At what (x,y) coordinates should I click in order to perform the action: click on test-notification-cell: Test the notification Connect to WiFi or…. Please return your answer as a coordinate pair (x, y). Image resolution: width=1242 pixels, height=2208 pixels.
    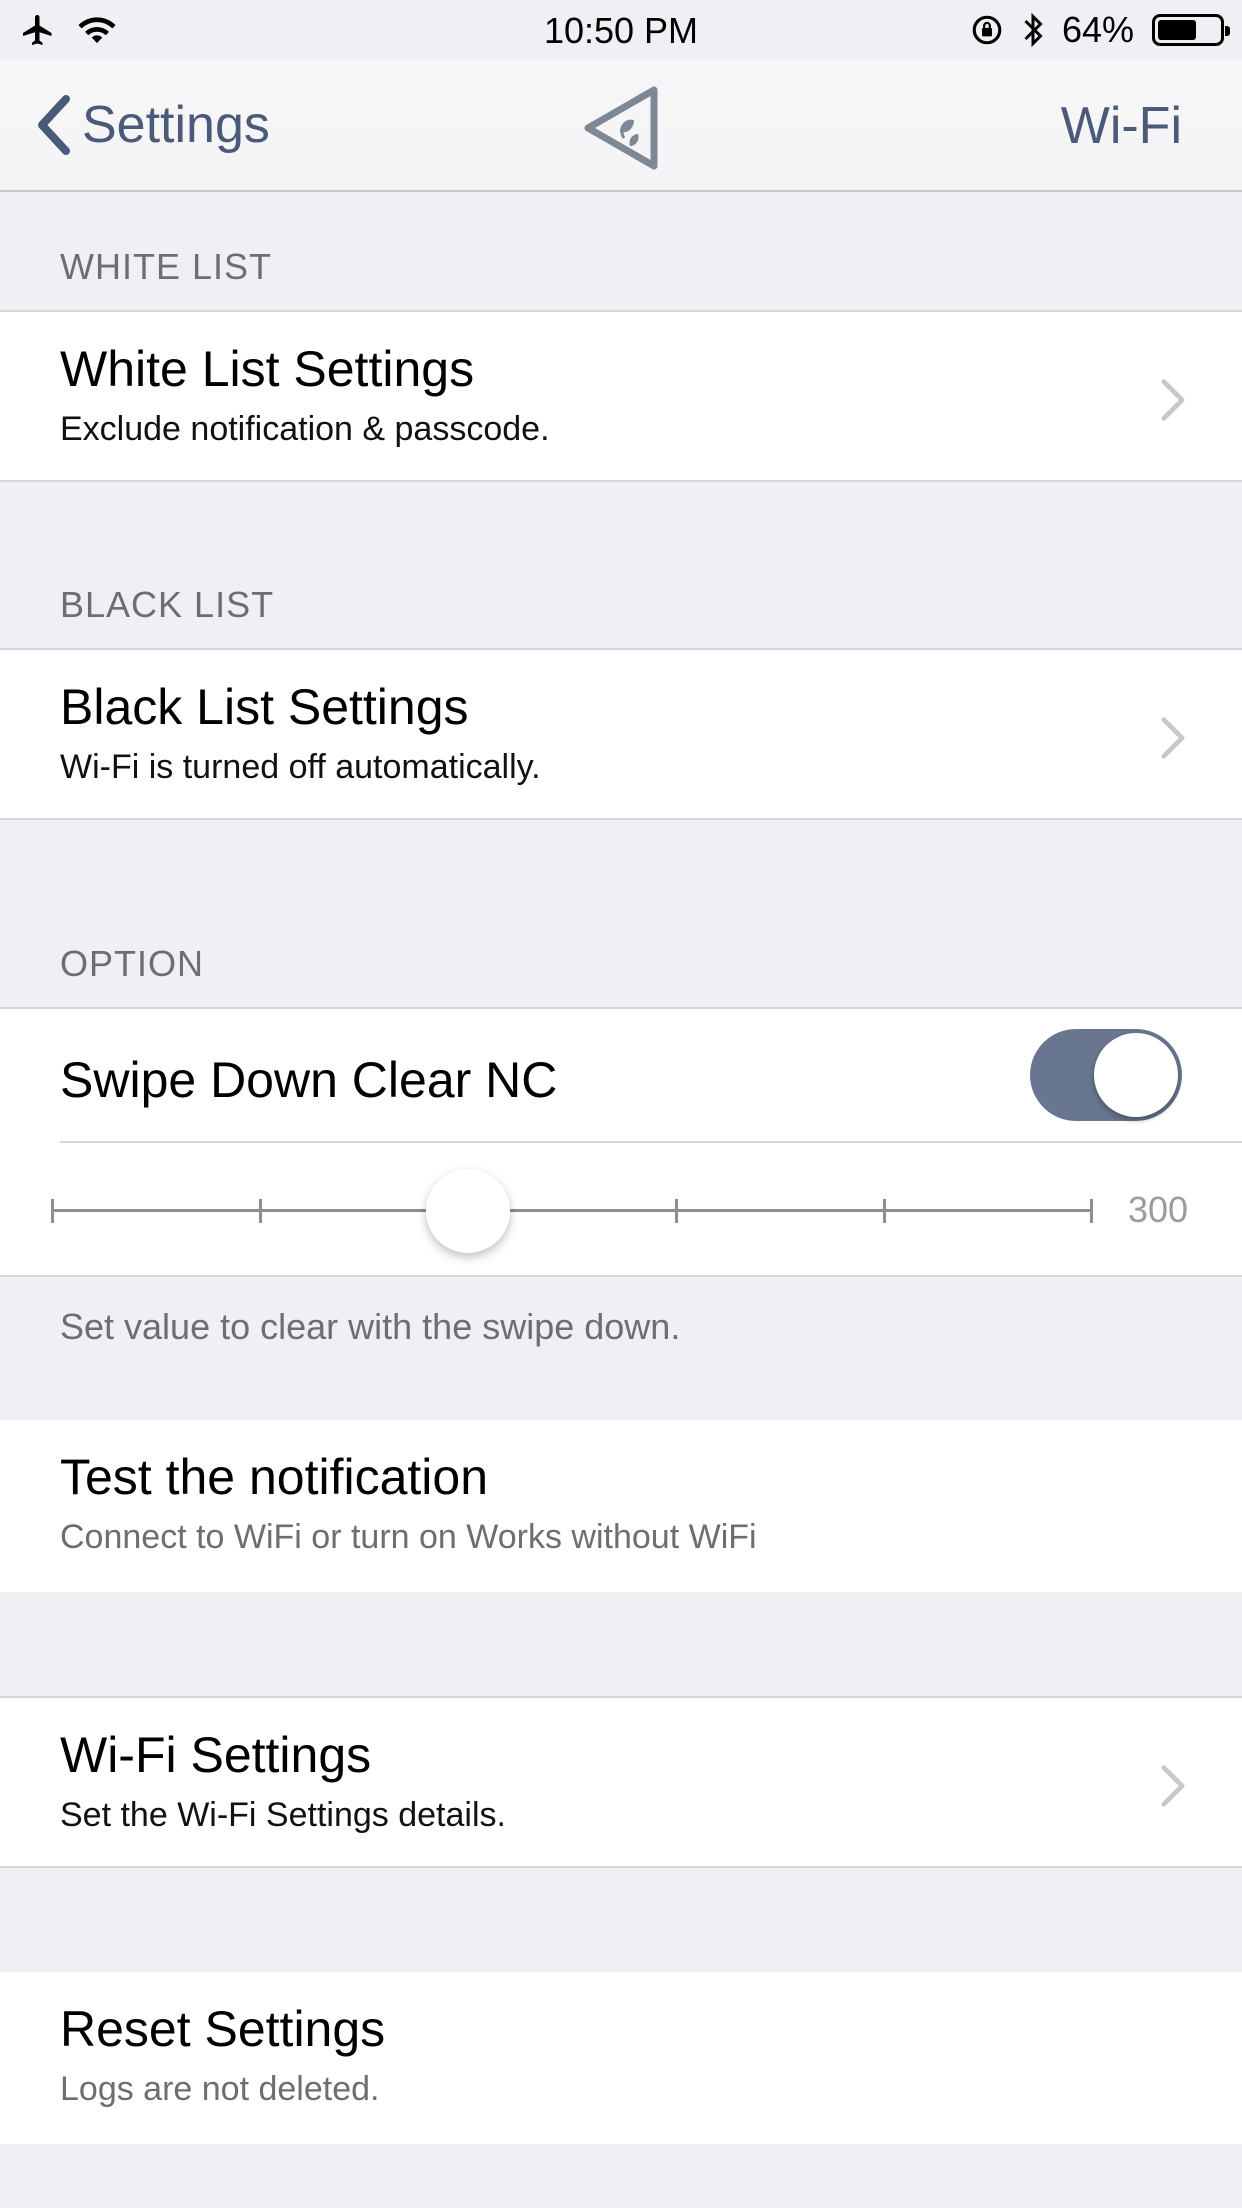
    Looking at the image, I should click on (621, 1506).